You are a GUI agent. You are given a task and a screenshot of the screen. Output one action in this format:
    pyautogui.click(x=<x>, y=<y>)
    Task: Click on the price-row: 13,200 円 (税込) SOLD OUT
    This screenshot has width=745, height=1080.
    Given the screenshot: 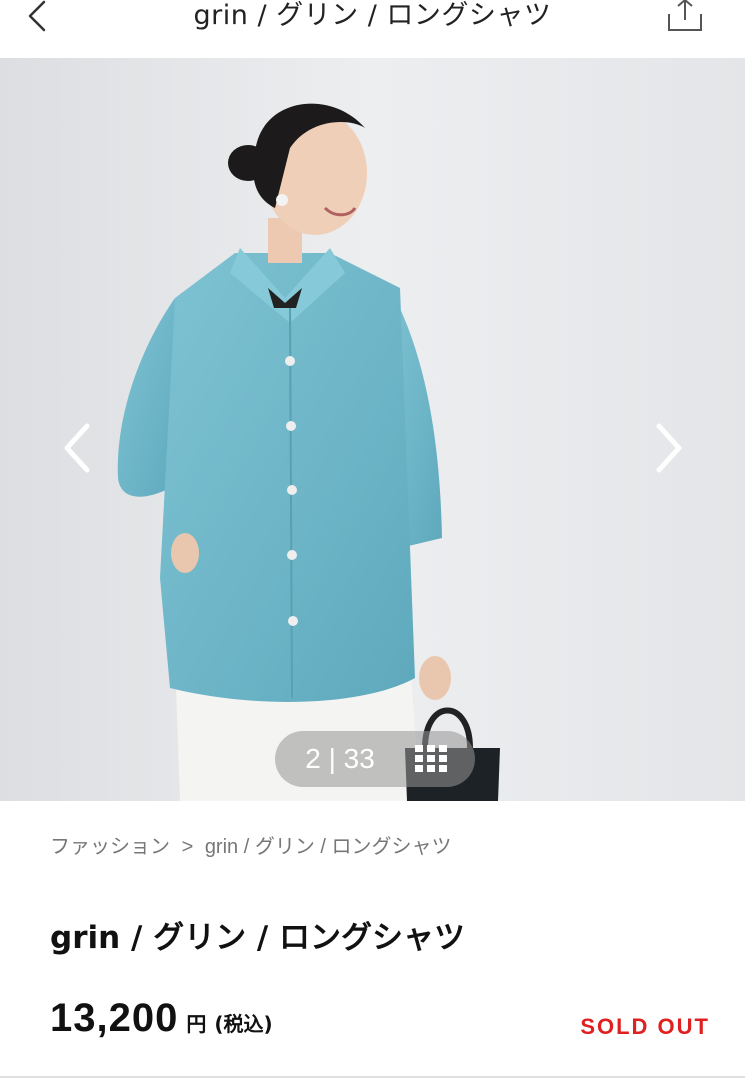 What is the action you would take?
    pyautogui.click(x=380, y=1021)
    